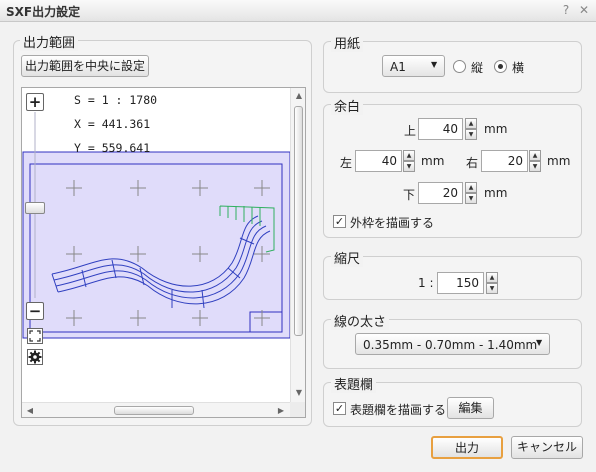  What do you see at coordinates (354, 383) in the screenshot?
I see `title-block-group-label: 表題欄` at bounding box center [354, 383].